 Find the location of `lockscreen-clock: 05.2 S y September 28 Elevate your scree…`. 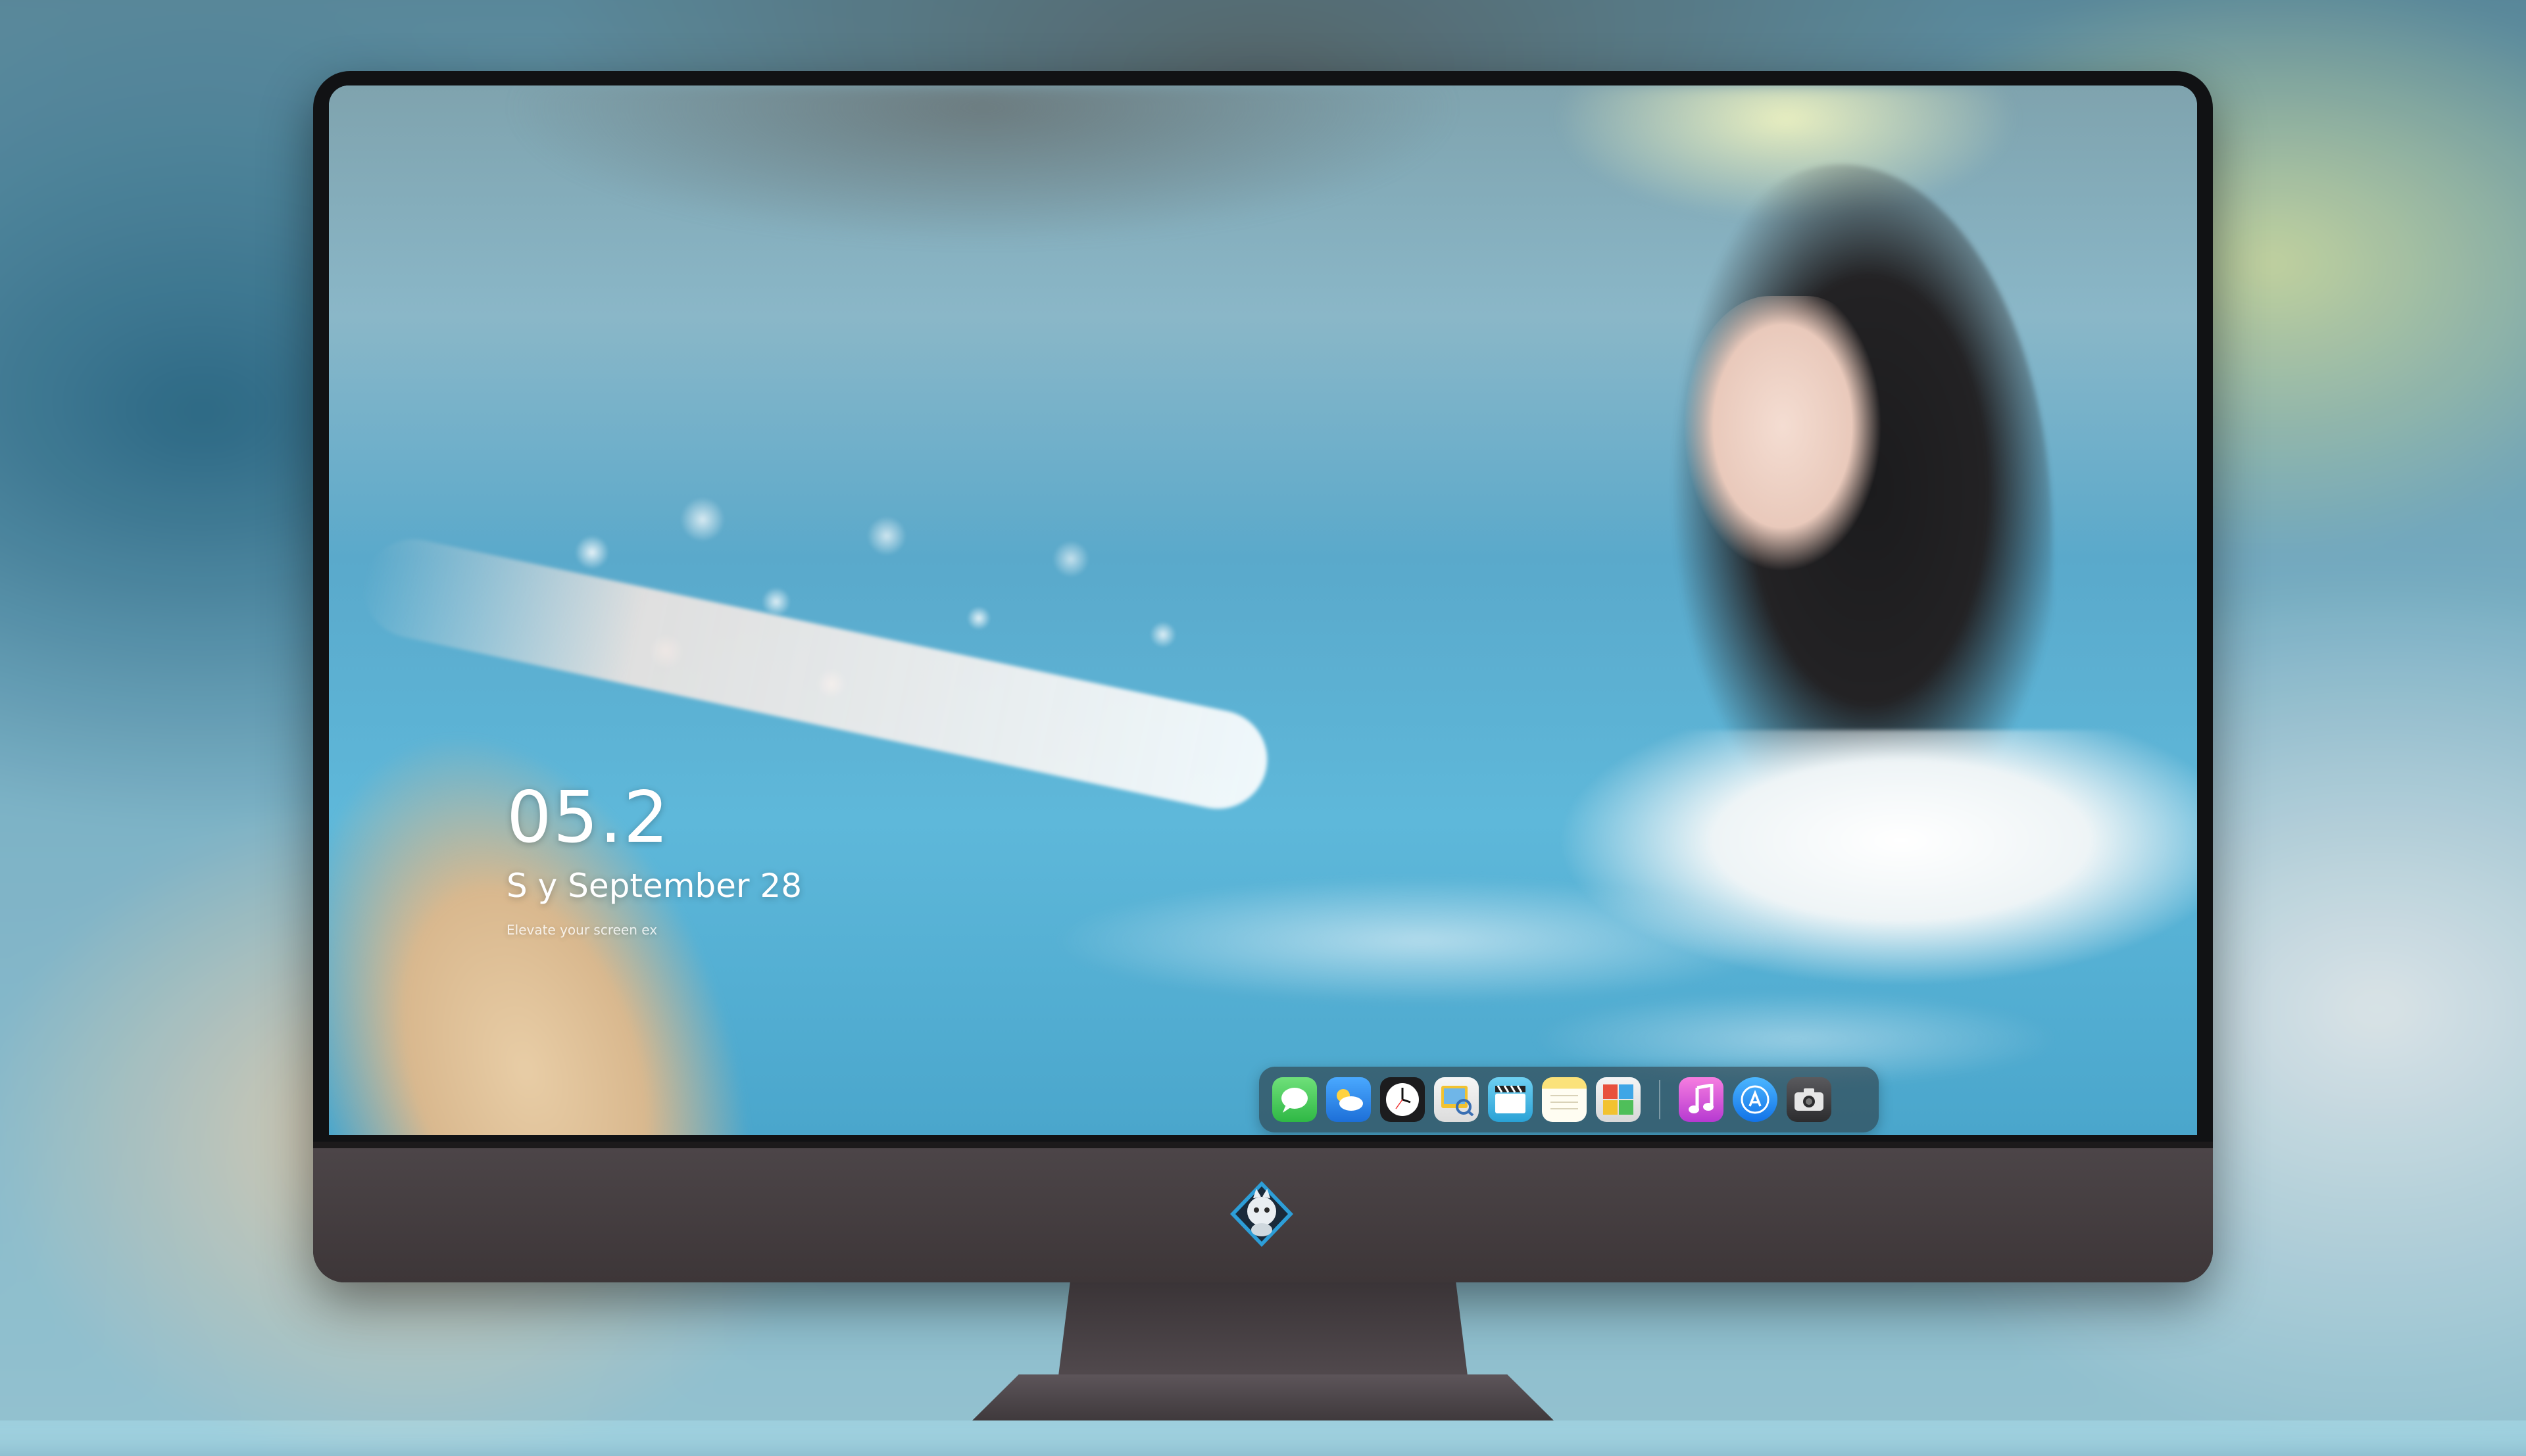

lockscreen-clock: 05.2 S y September 28 Elevate your scree… is located at coordinates (654, 860).